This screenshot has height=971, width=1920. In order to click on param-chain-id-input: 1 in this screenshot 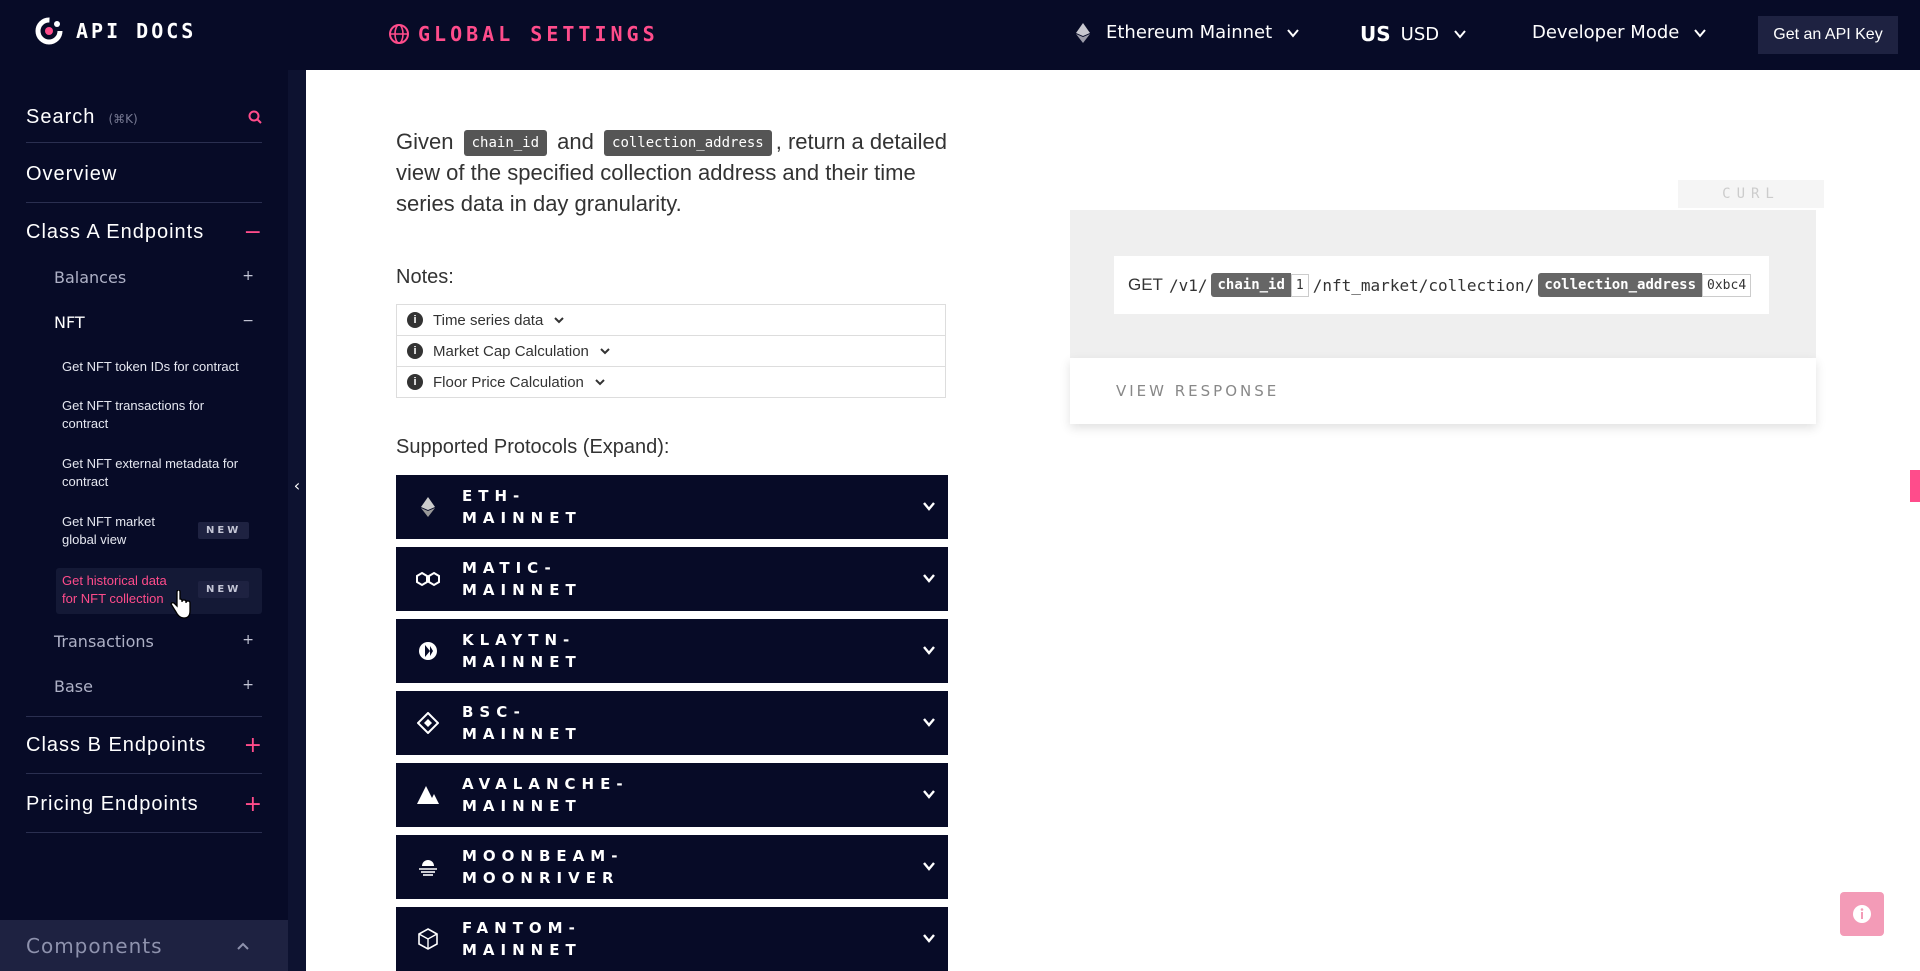, I will do `click(1299, 285)`.